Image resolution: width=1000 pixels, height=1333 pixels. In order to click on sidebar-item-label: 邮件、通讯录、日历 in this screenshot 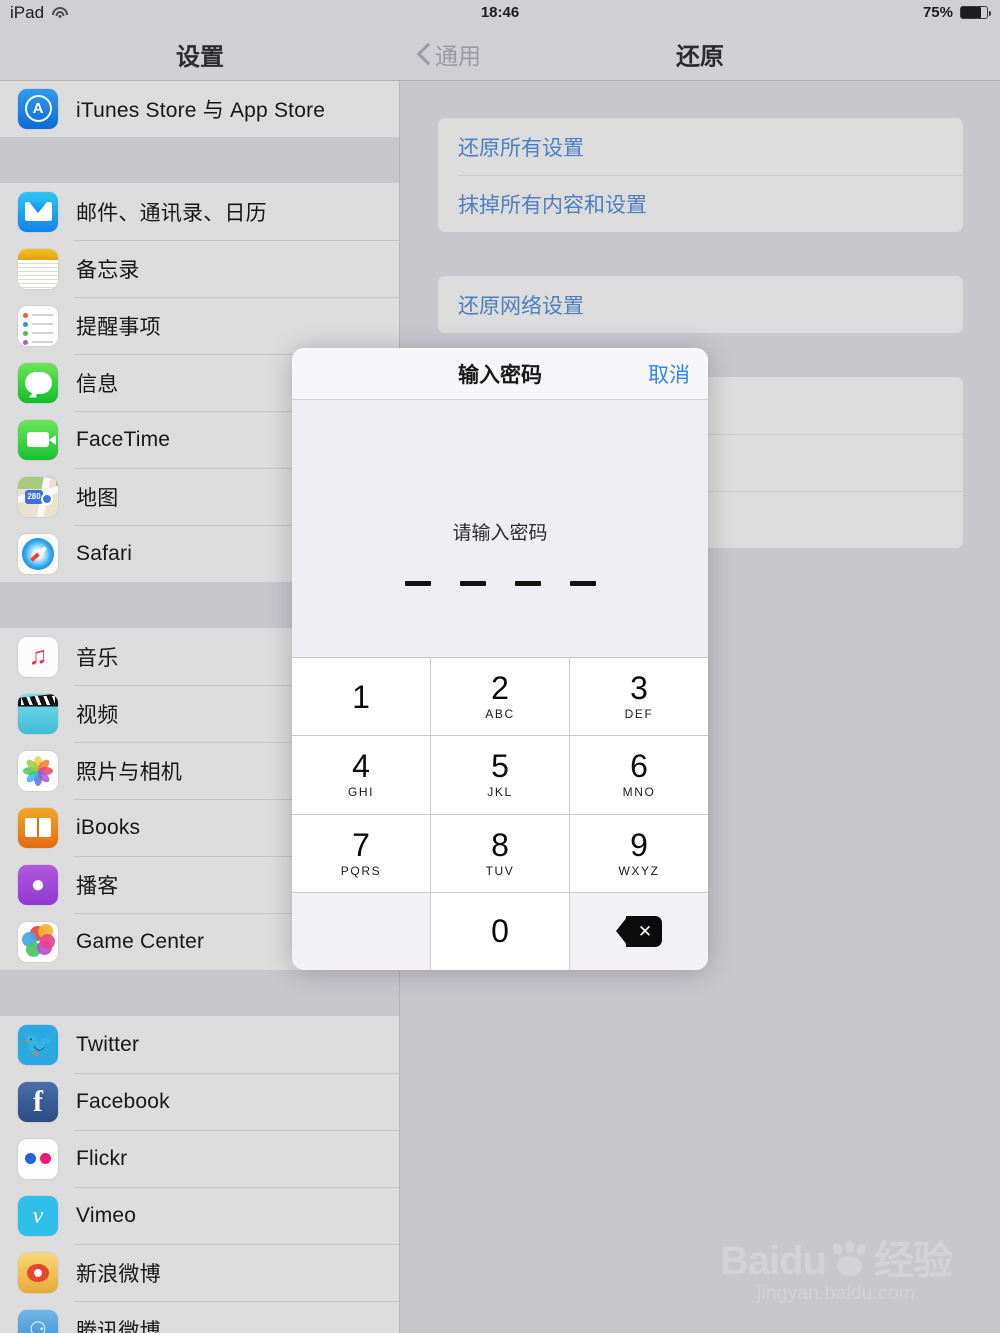, I will do `click(171, 213)`.